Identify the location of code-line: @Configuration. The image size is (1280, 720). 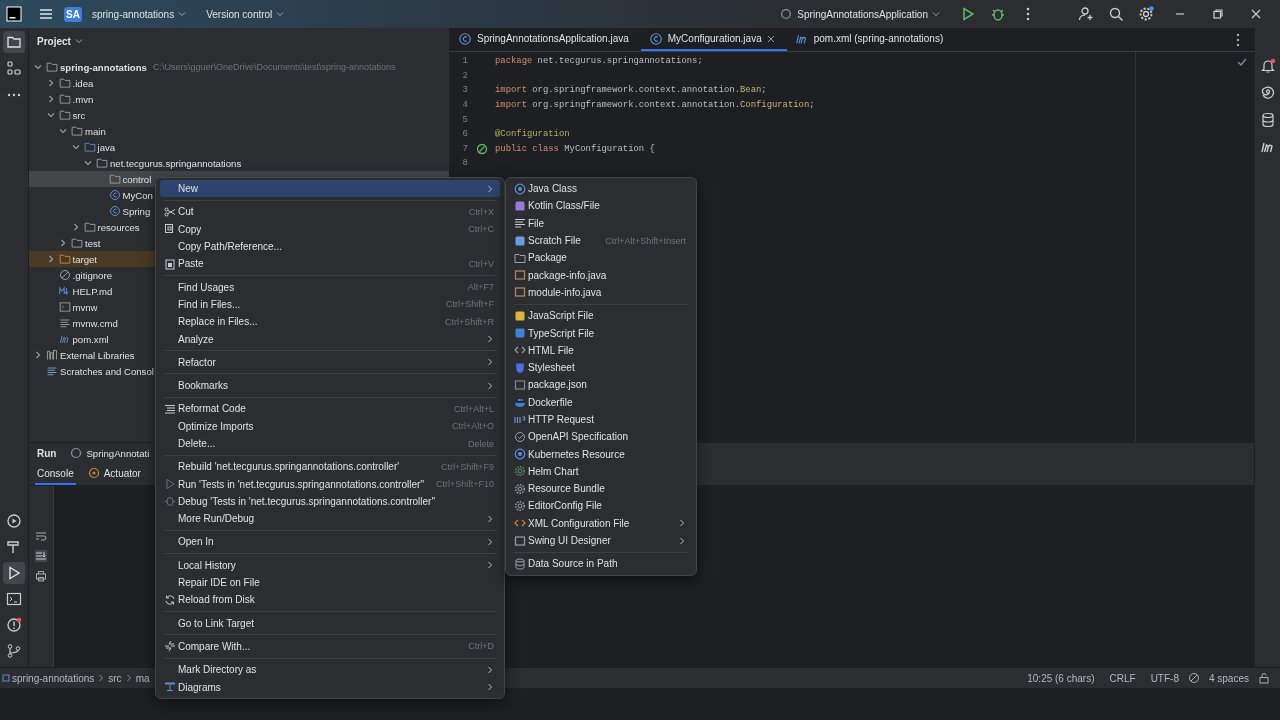
(532, 134).